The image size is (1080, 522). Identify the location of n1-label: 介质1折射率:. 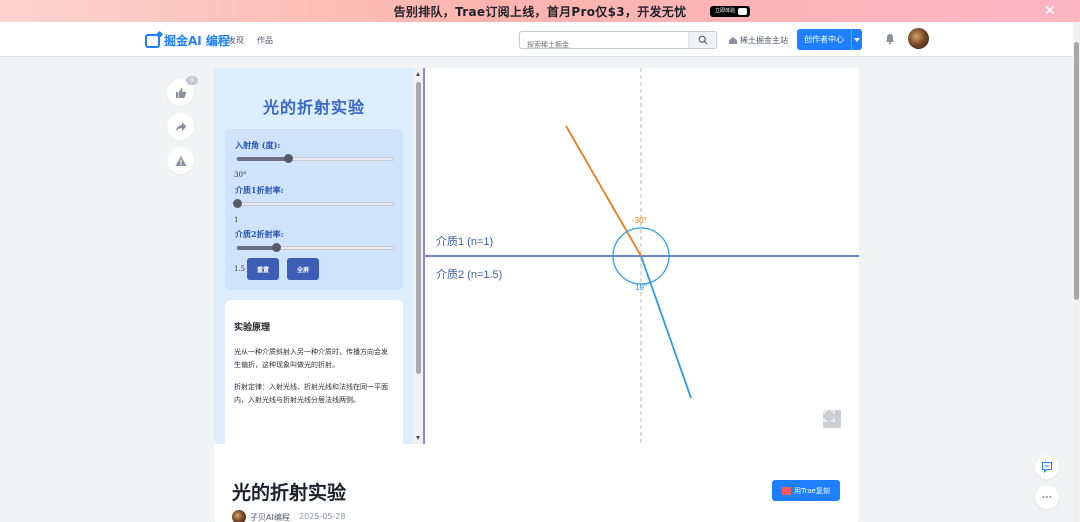
(259, 190).